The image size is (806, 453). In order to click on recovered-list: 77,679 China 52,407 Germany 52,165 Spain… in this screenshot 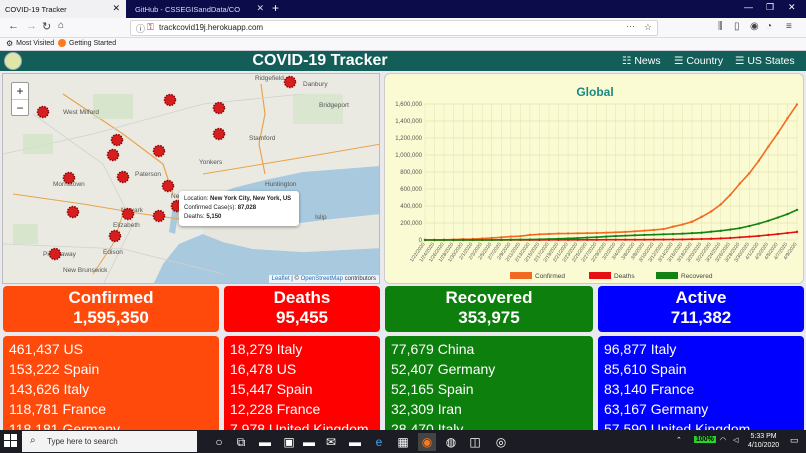, I will do `click(489, 383)`.